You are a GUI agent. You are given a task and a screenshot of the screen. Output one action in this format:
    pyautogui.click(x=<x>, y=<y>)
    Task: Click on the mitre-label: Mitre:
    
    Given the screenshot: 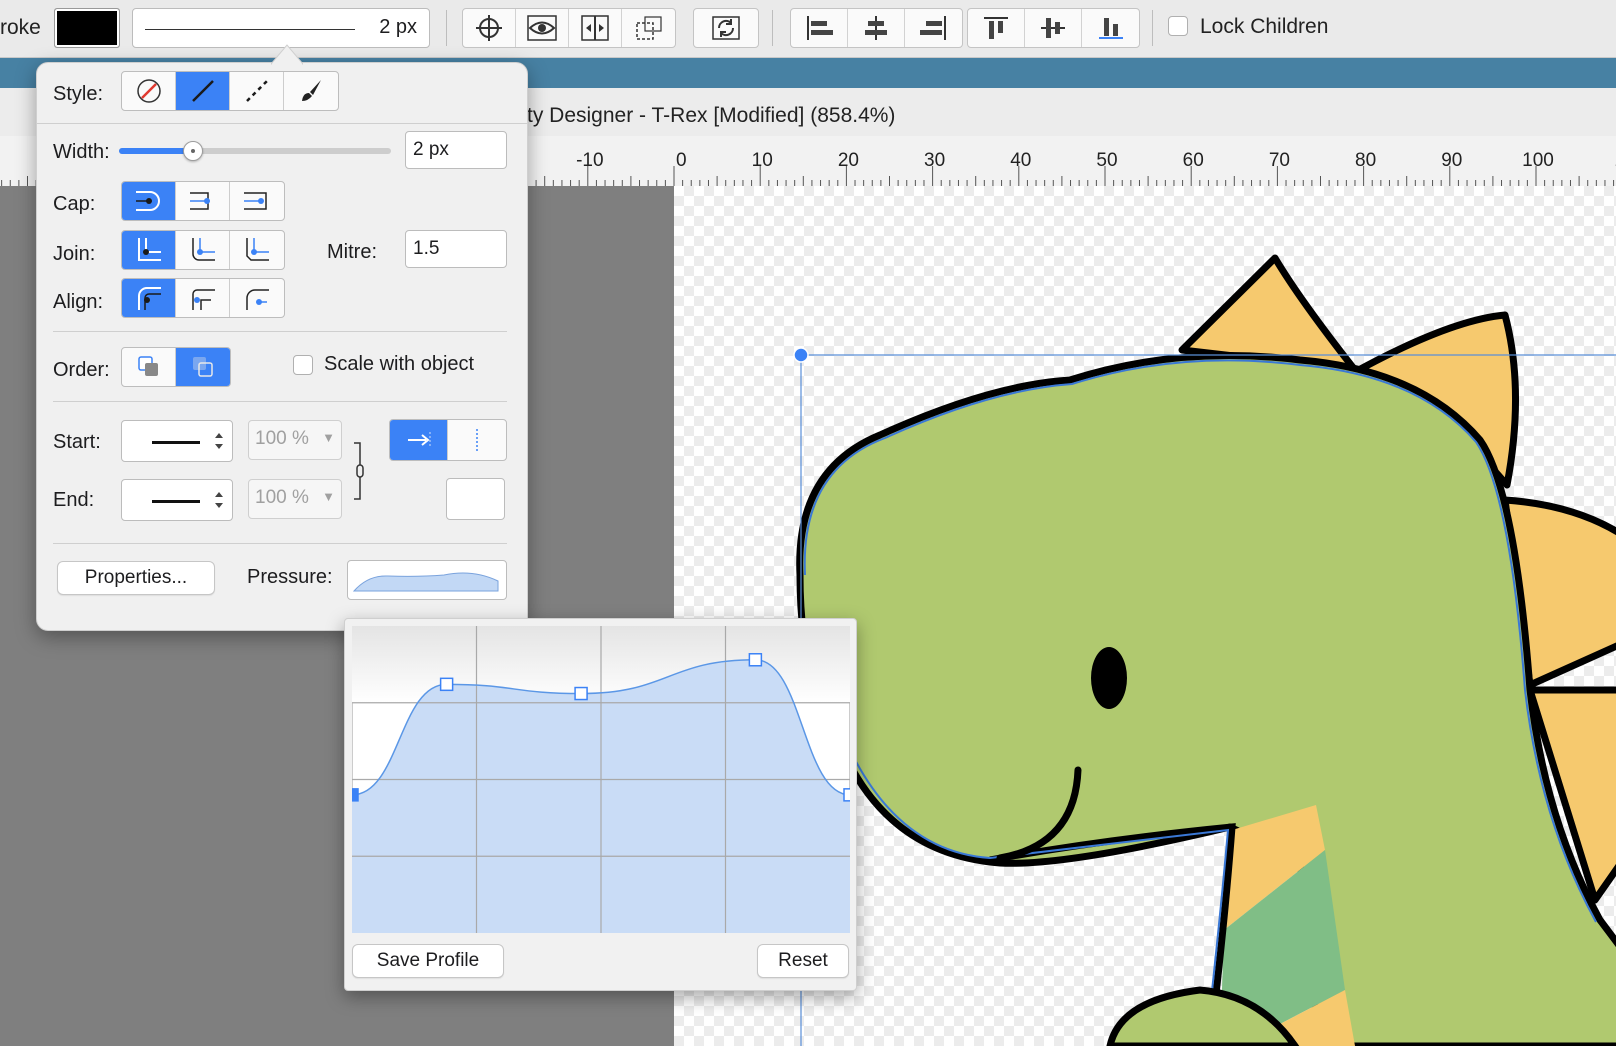 What is the action you would take?
    pyautogui.click(x=352, y=252)
    